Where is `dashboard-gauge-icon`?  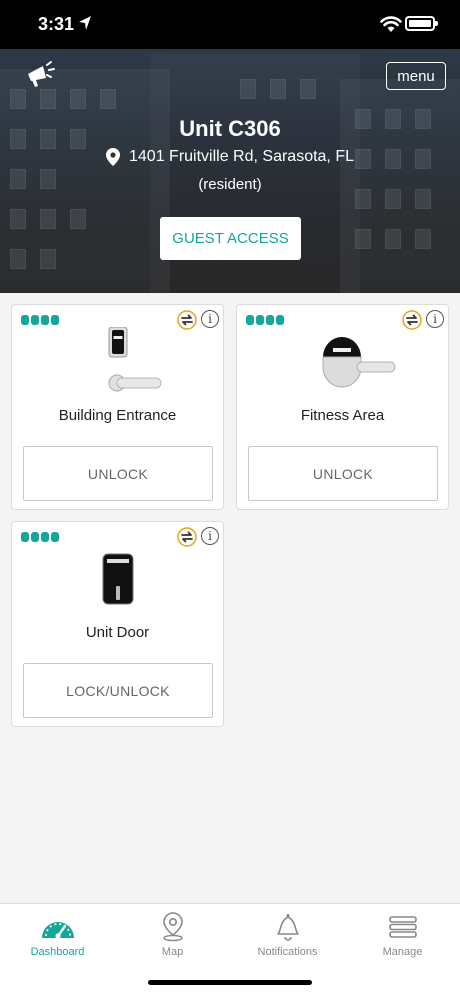 dashboard-gauge-icon is located at coordinates (57, 930).